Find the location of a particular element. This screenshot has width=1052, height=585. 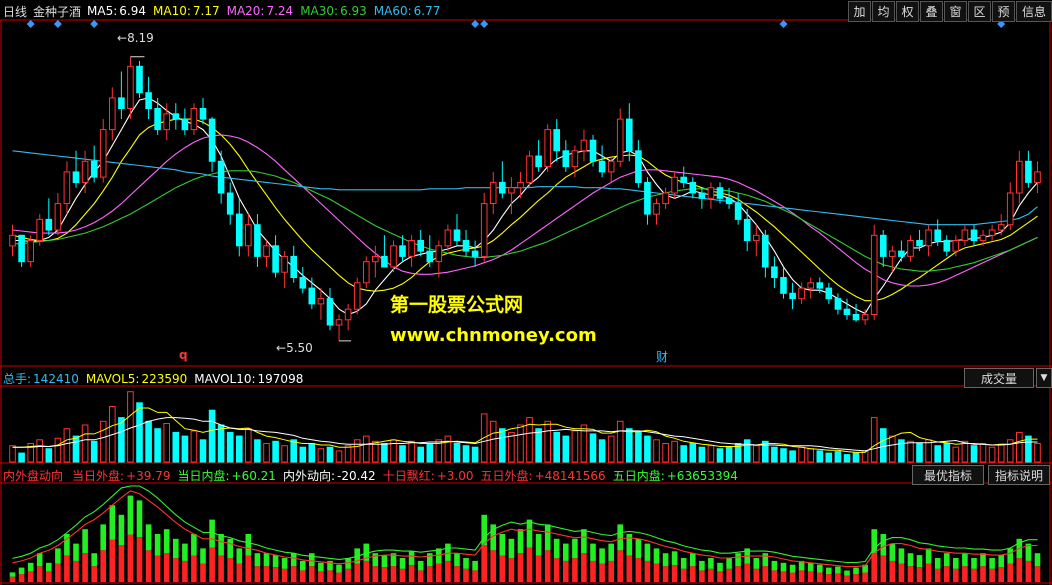

volume-legend: 总手: 142410 MAVOL5: 223590 MAVOL10: 197098 is located at coordinates (156, 378).